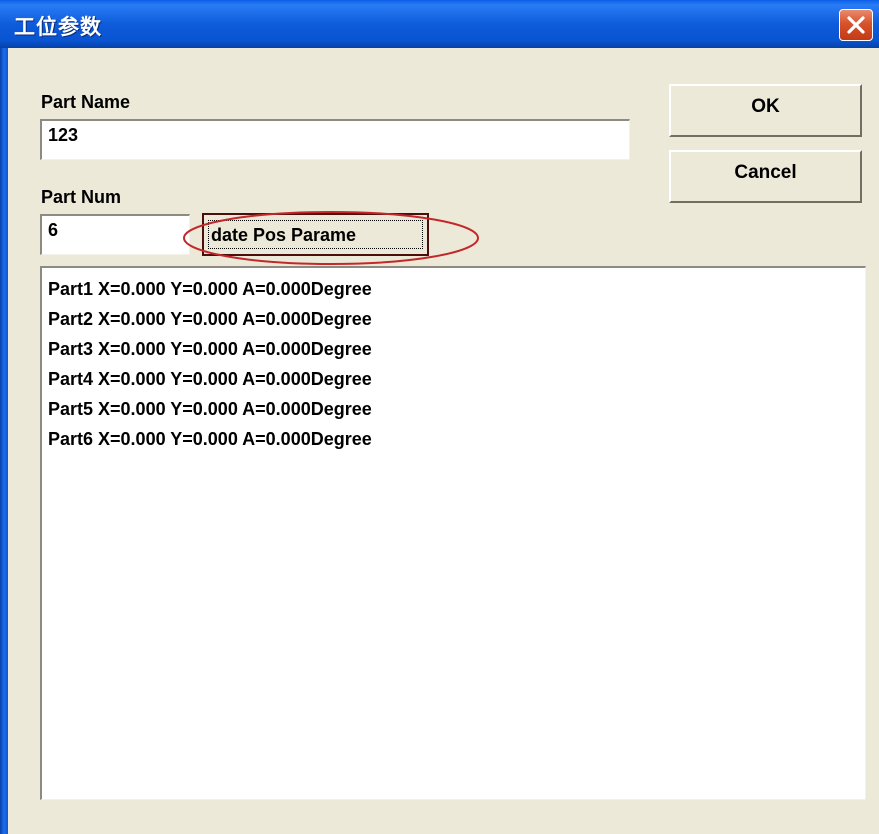 This screenshot has height=834, width=879. I want to click on cancel-button-label: Cancel, so click(765, 172).